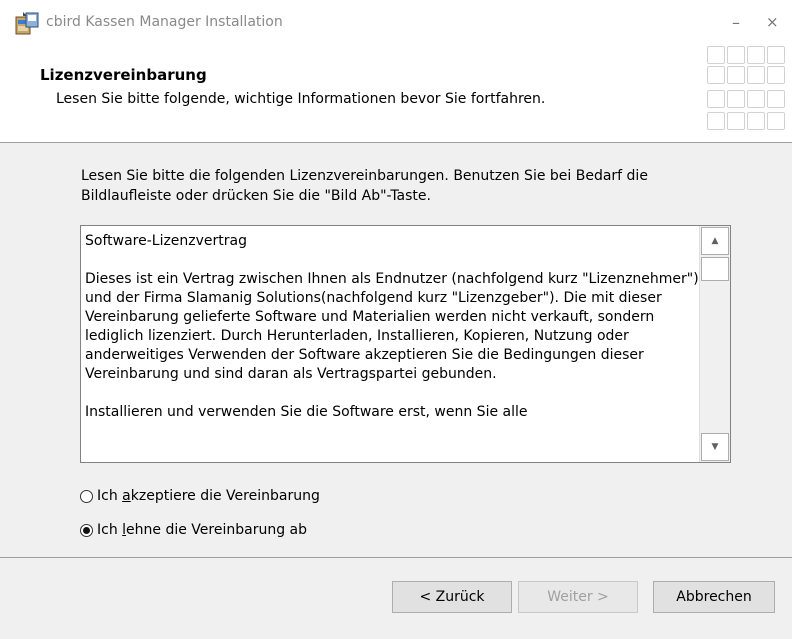 Image resolution: width=792 pixels, height=639 pixels. What do you see at coordinates (714, 597) in the screenshot?
I see `cancel-button: Abbrechen` at bounding box center [714, 597].